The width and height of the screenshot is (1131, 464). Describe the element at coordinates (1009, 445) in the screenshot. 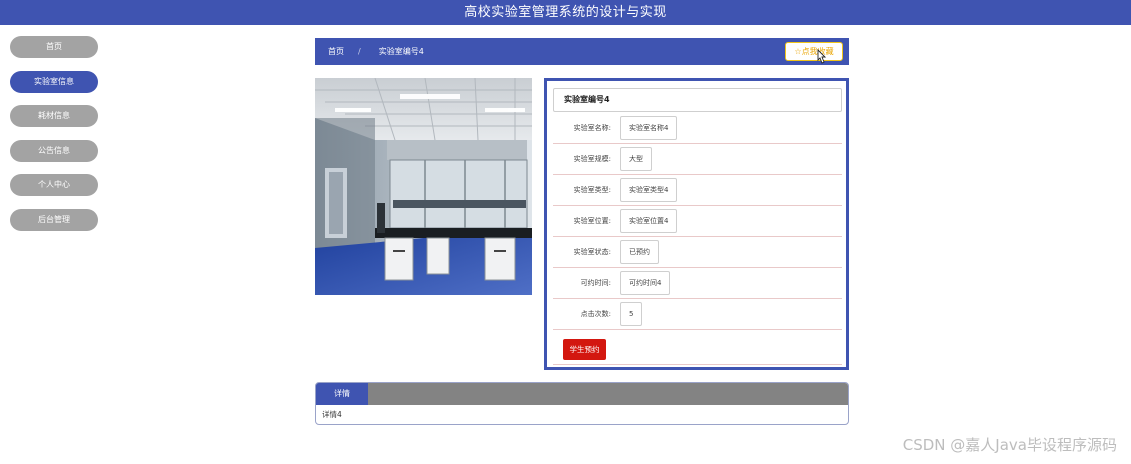

I see `watermark: CSDN @嘉人Java毕设程序源码` at that location.